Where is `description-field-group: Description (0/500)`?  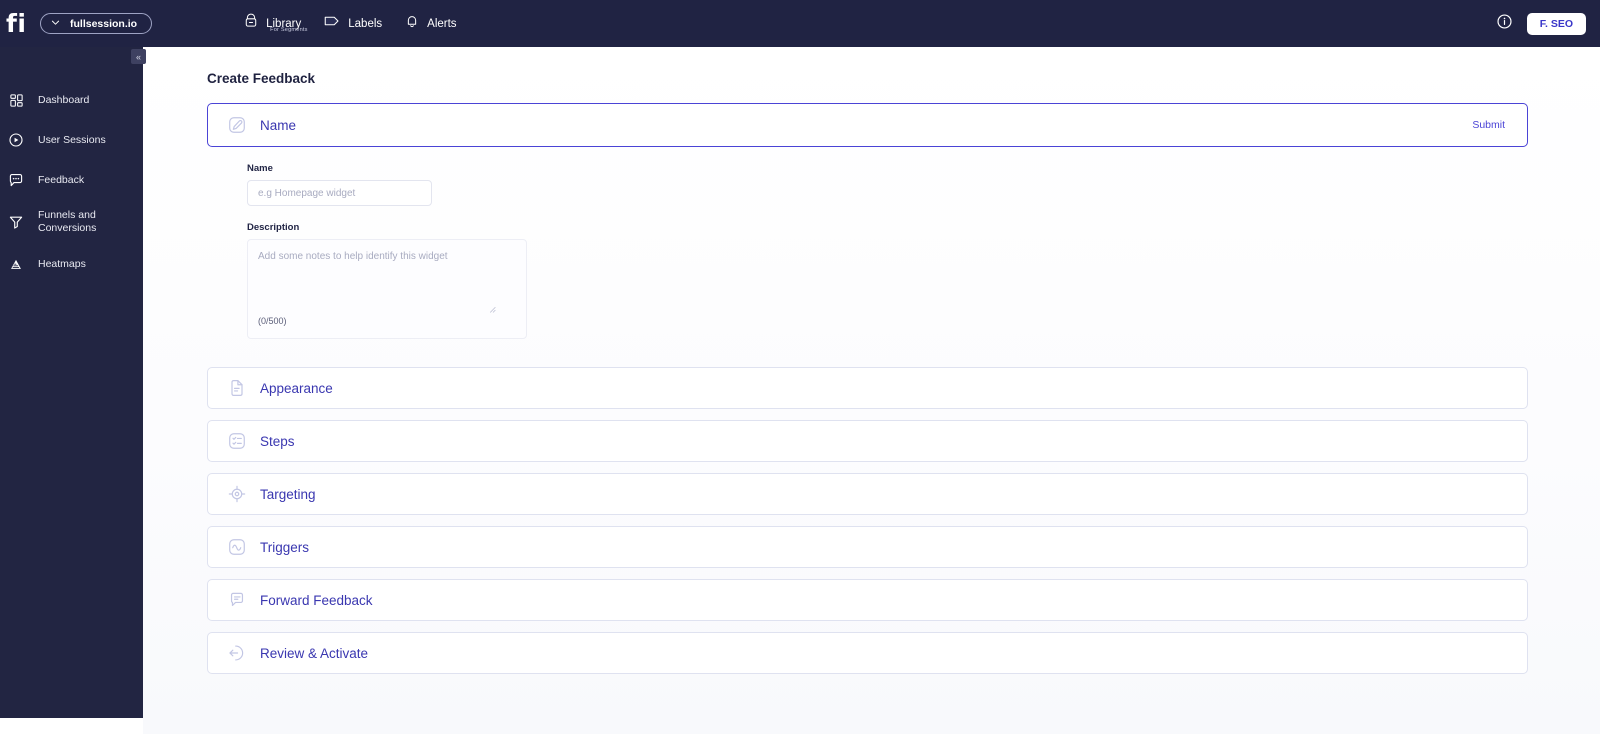
description-field-group: Description (0/500) is located at coordinates (887, 280).